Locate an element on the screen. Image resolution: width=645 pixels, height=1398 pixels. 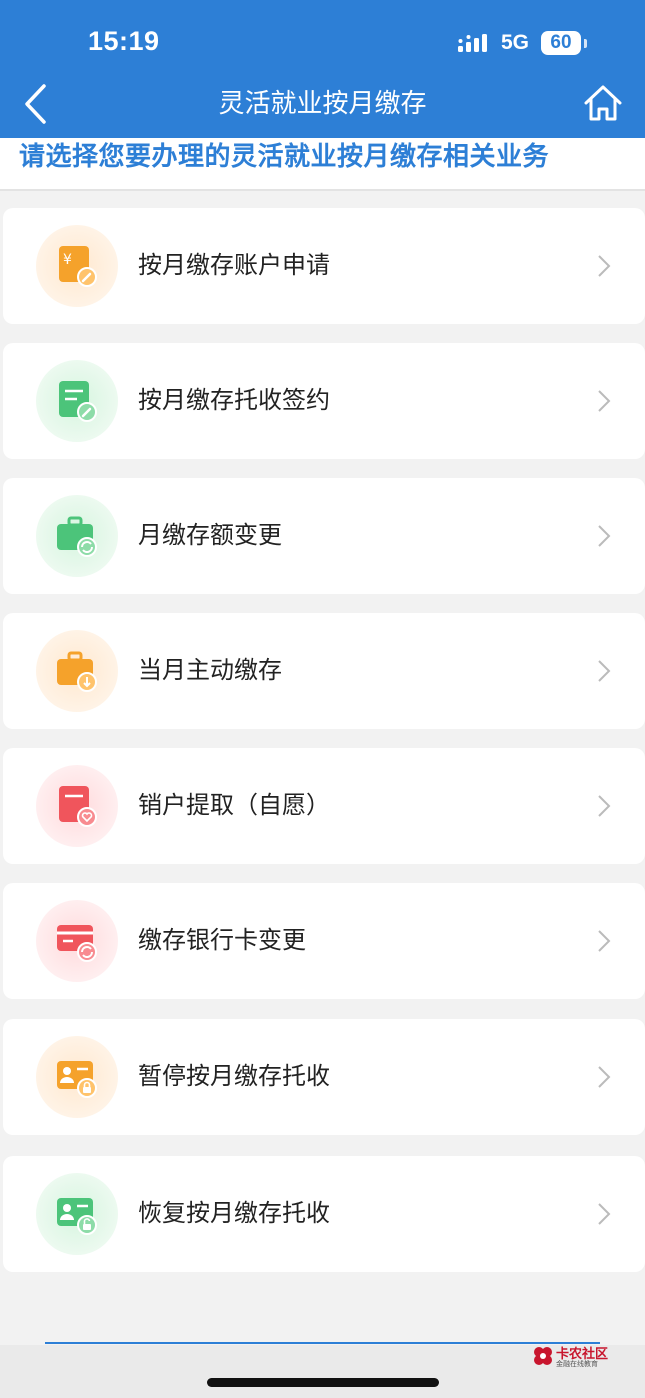
menu-item-pause-collection: 暂停按月缴存托收 is located at coordinates (324, 1077).